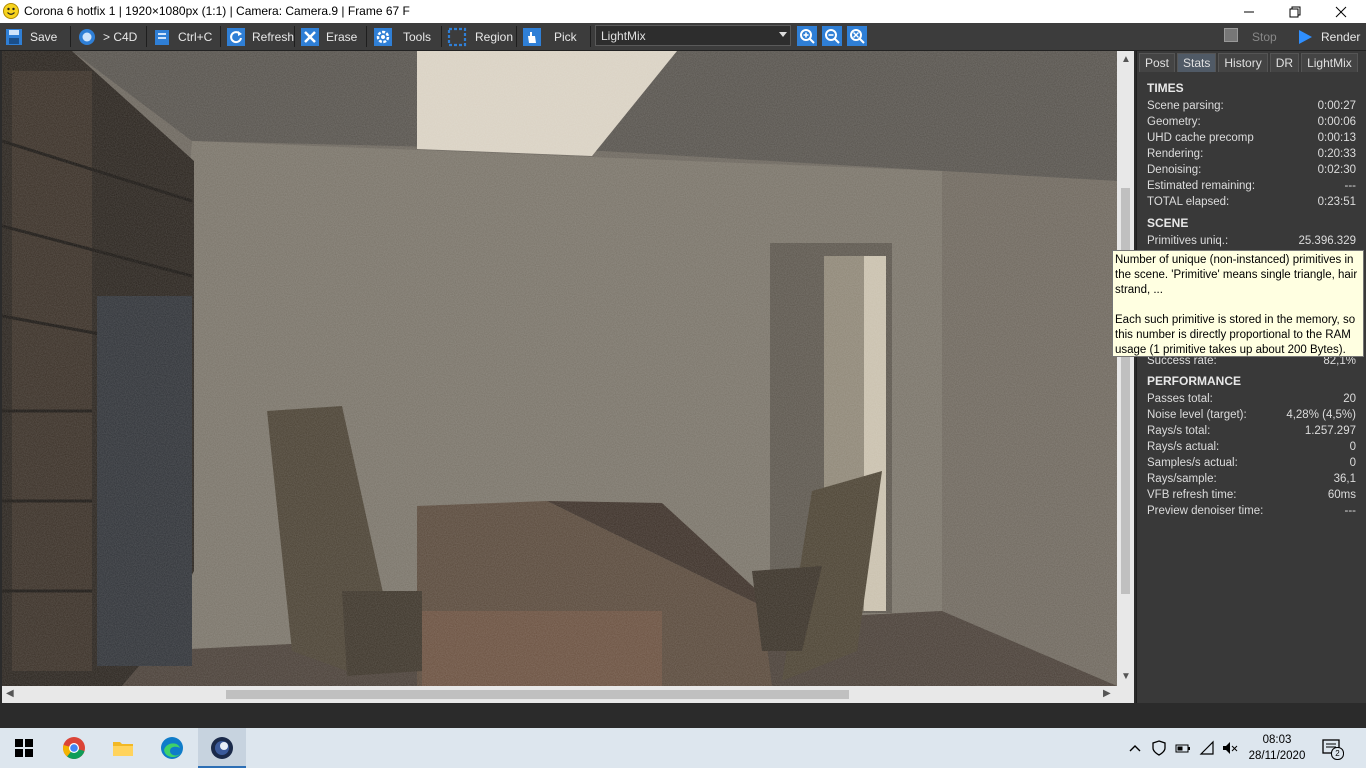 Image resolution: width=1366 pixels, height=768 pixels. I want to click on scroll-right-icon: ▶, so click(1107, 693).